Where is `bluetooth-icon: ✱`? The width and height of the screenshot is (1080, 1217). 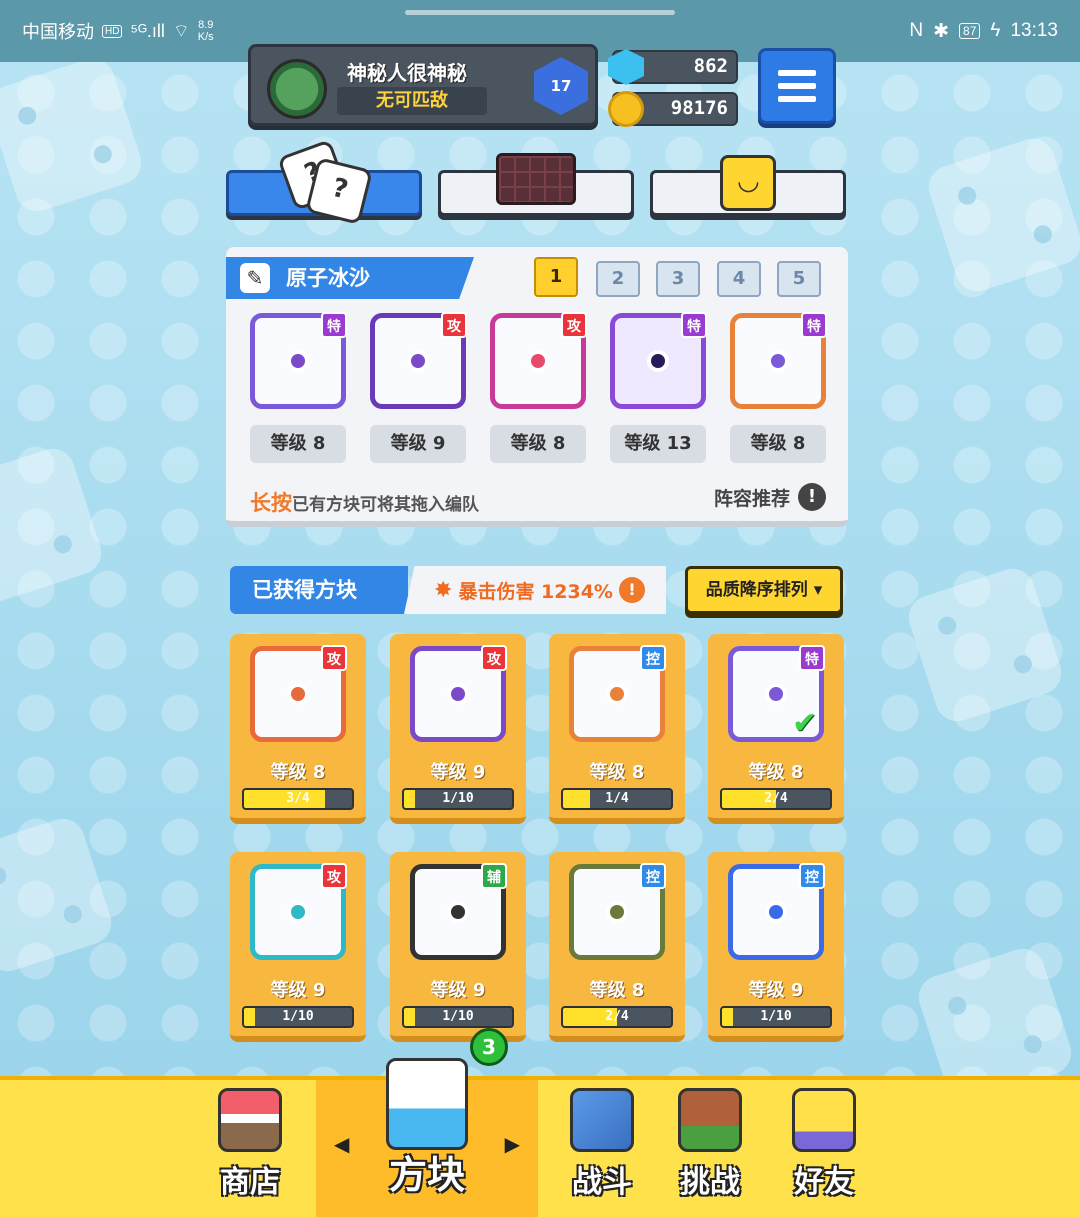 bluetooth-icon: ✱ is located at coordinates (941, 31).